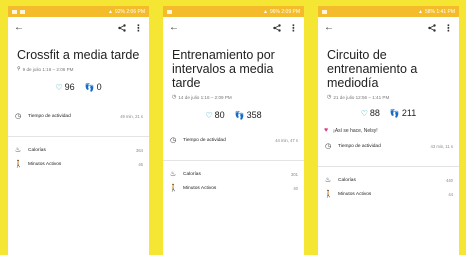 This screenshot has width=466, height=255. I want to click on stats-row: ♡ 80 👣 358, so click(233, 115).